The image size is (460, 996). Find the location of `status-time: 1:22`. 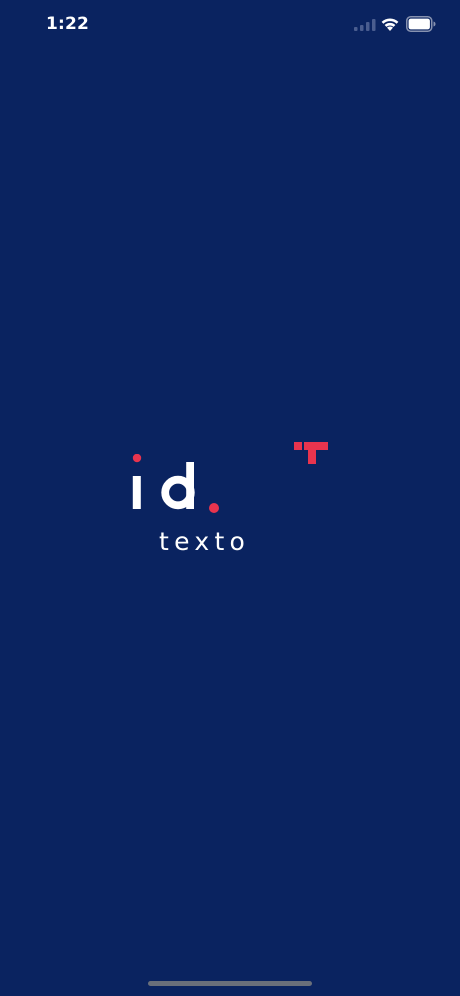

status-time: 1:22 is located at coordinates (68, 24).